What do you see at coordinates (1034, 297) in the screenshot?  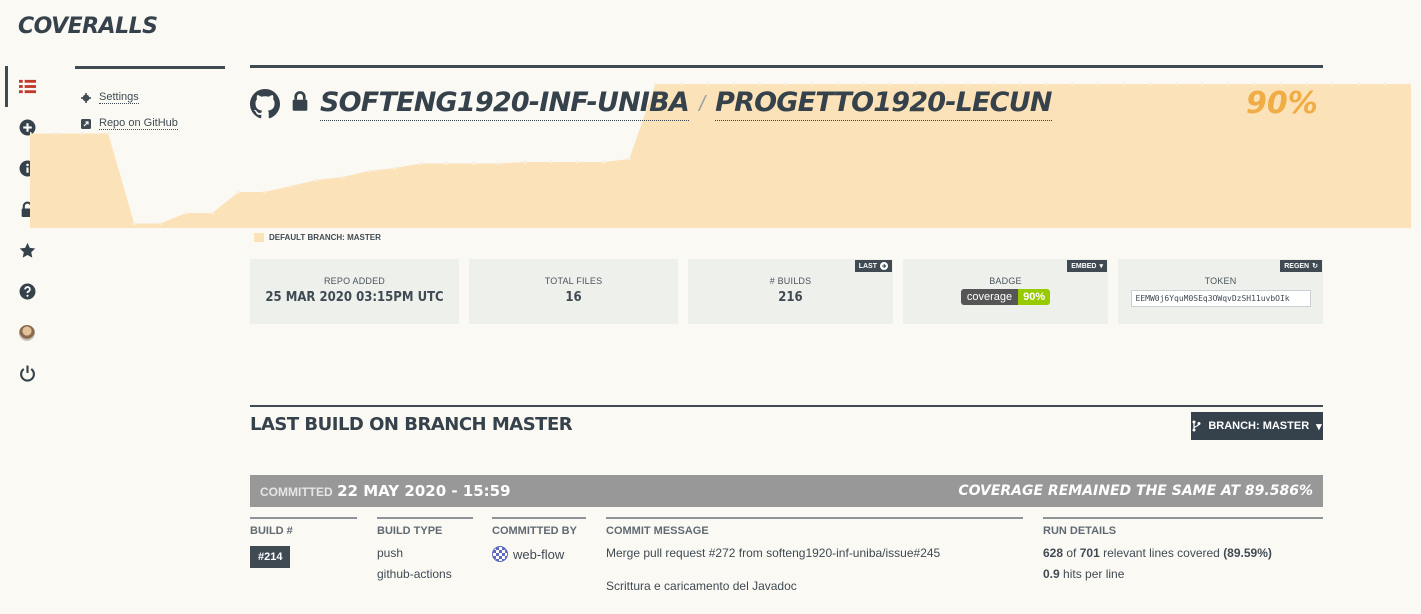 I see `badge-right: 90%` at bounding box center [1034, 297].